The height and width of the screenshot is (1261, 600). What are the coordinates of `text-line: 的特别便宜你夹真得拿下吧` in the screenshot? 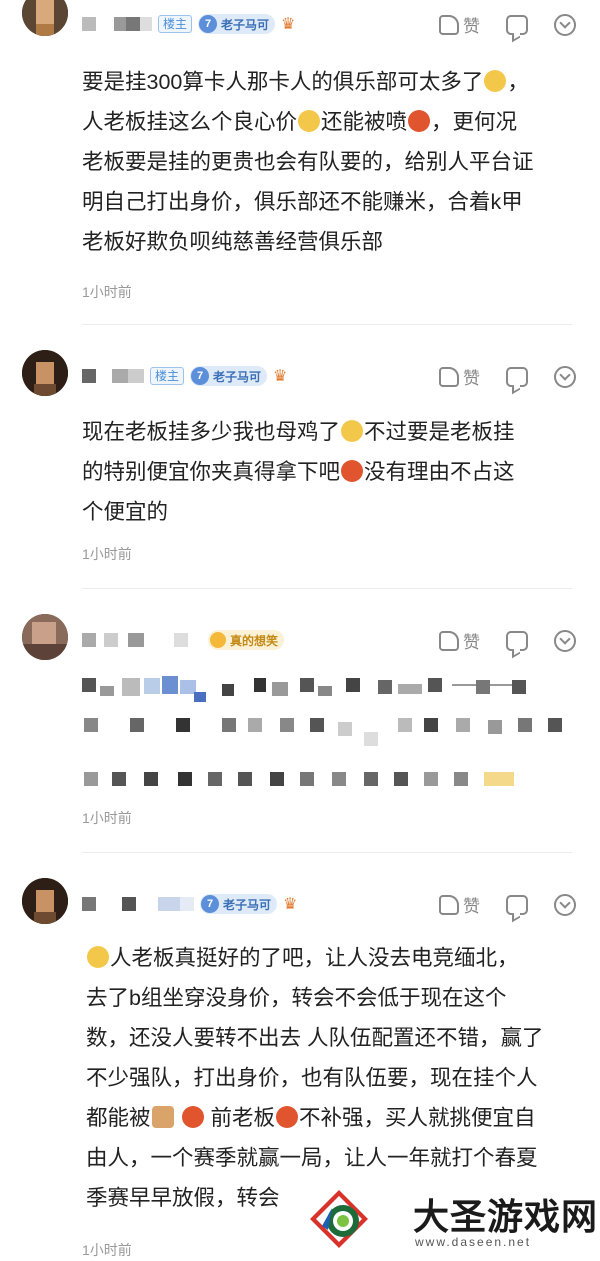 It's located at (211, 472).